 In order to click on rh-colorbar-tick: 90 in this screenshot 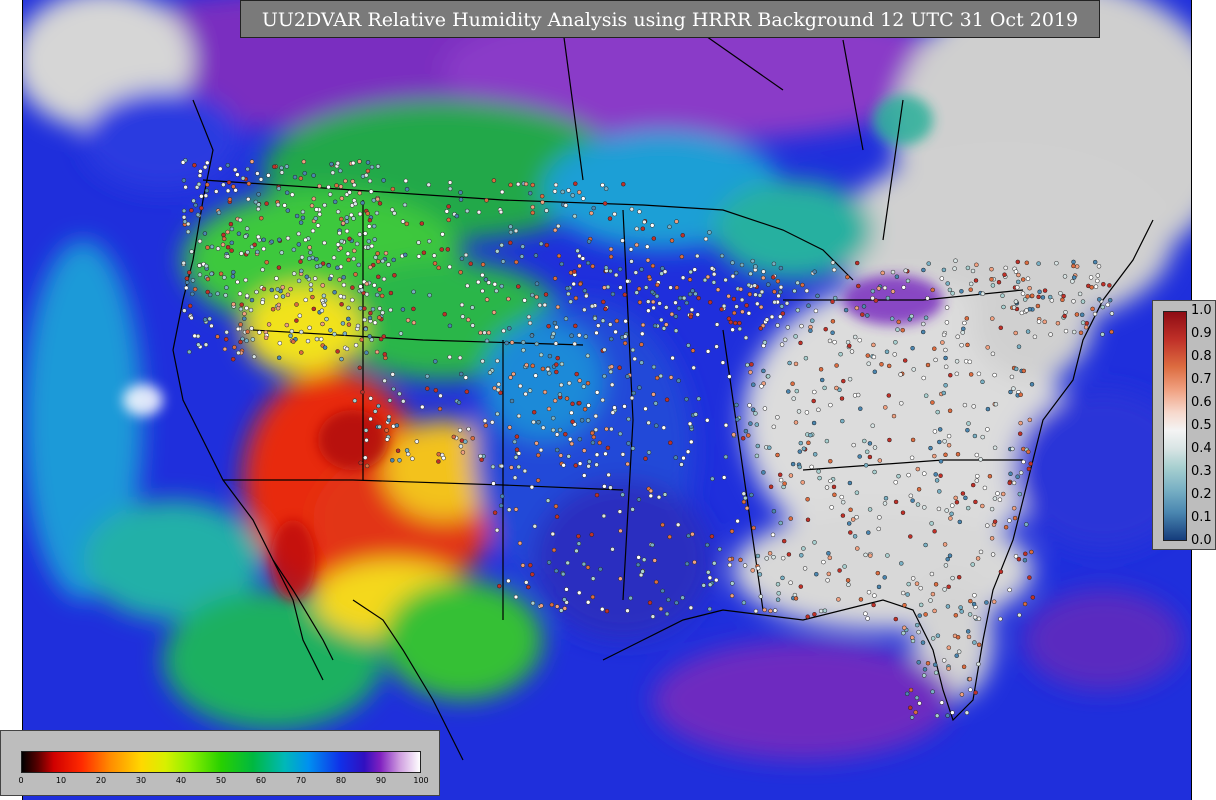, I will do `click(381, 780)`.